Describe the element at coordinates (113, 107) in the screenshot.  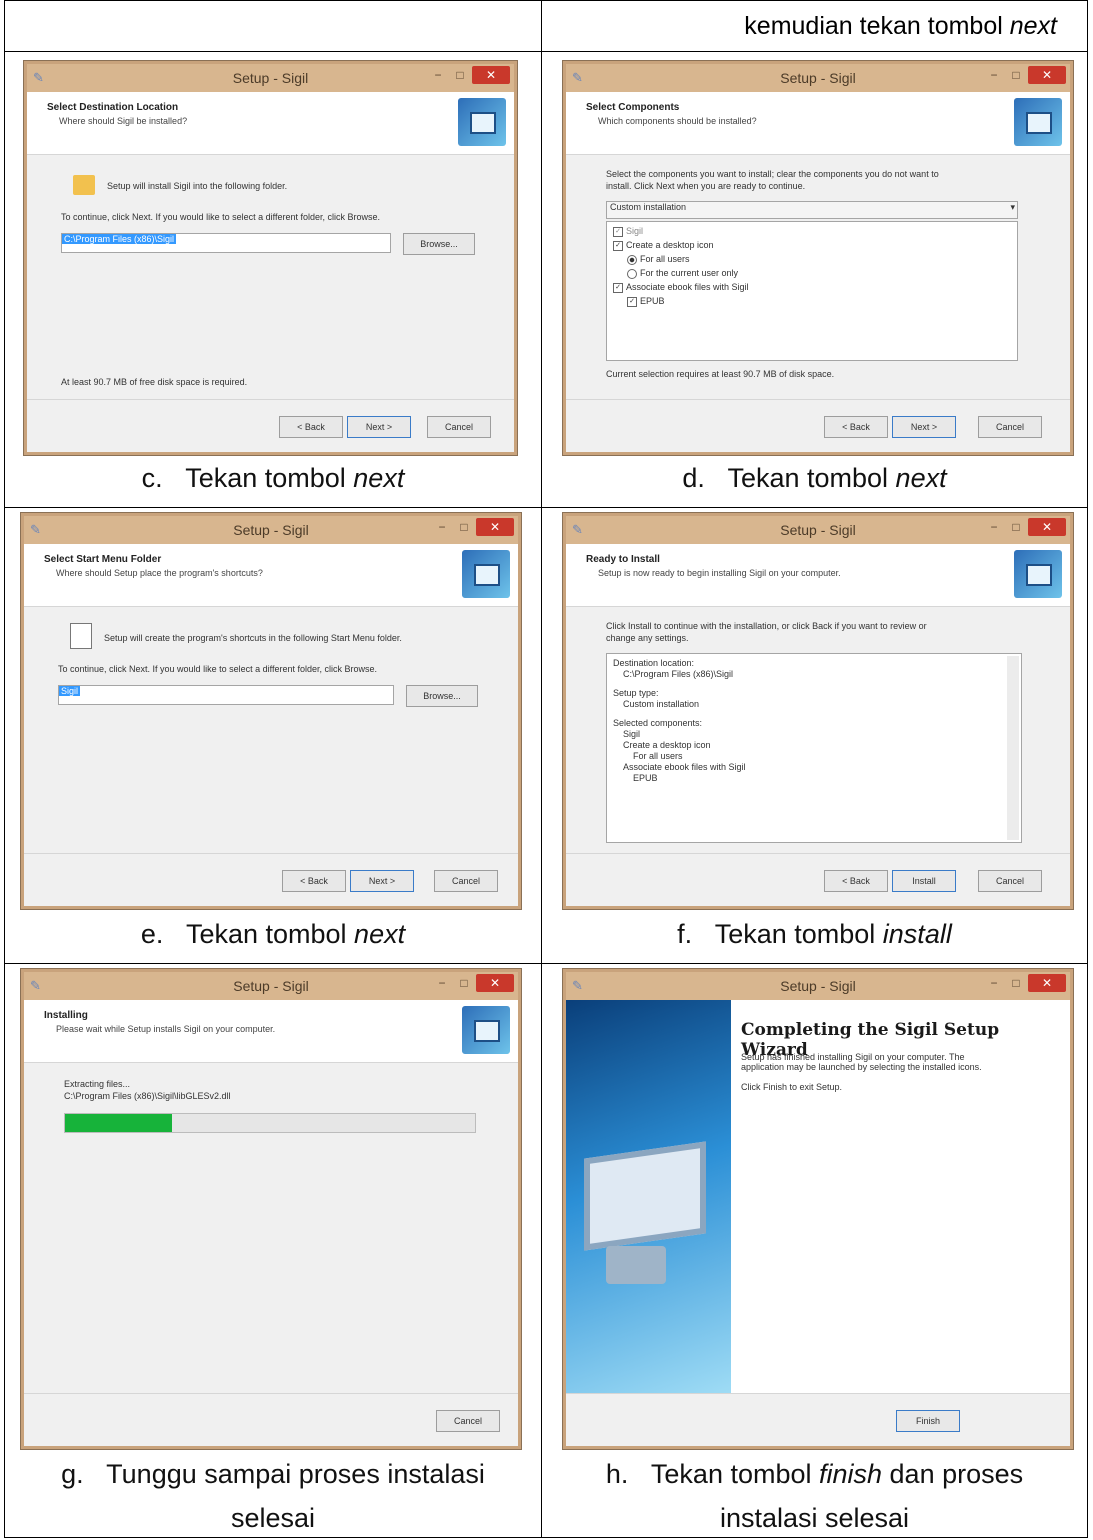
I see `page-heading: Select Destination Location` at that location.